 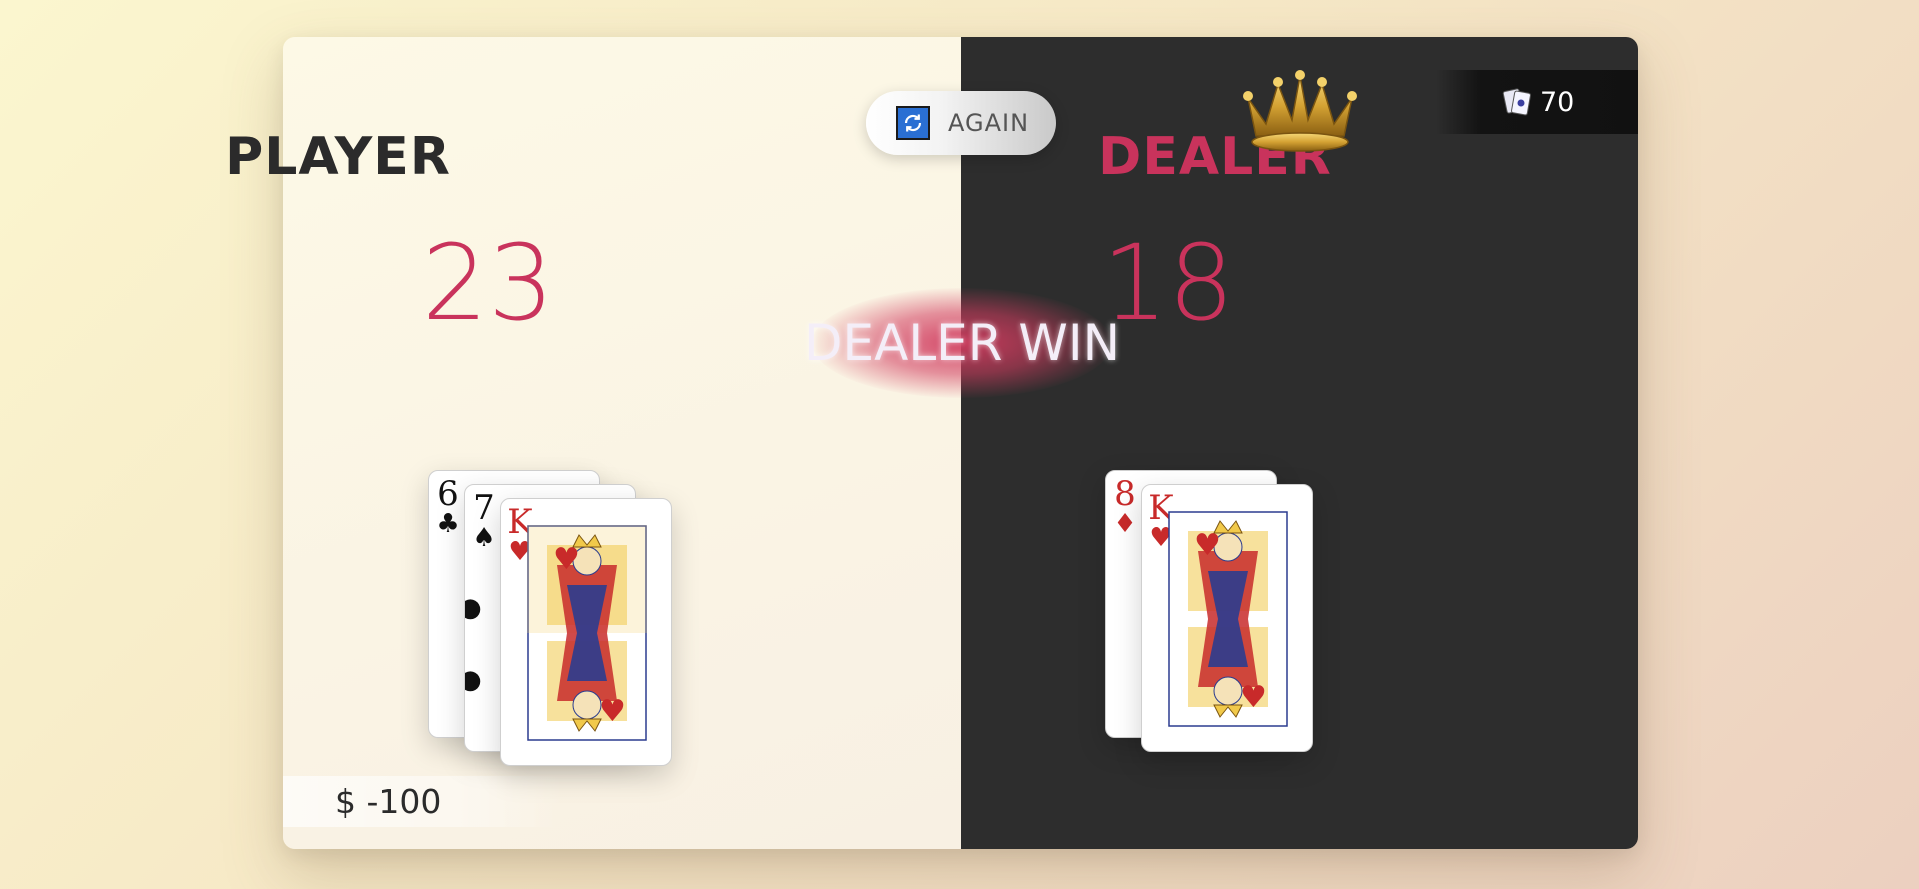 What do you see at coordinates (913, 123) in the screenshot?
I see `refresh-icon` at bounding box center [913, 123].